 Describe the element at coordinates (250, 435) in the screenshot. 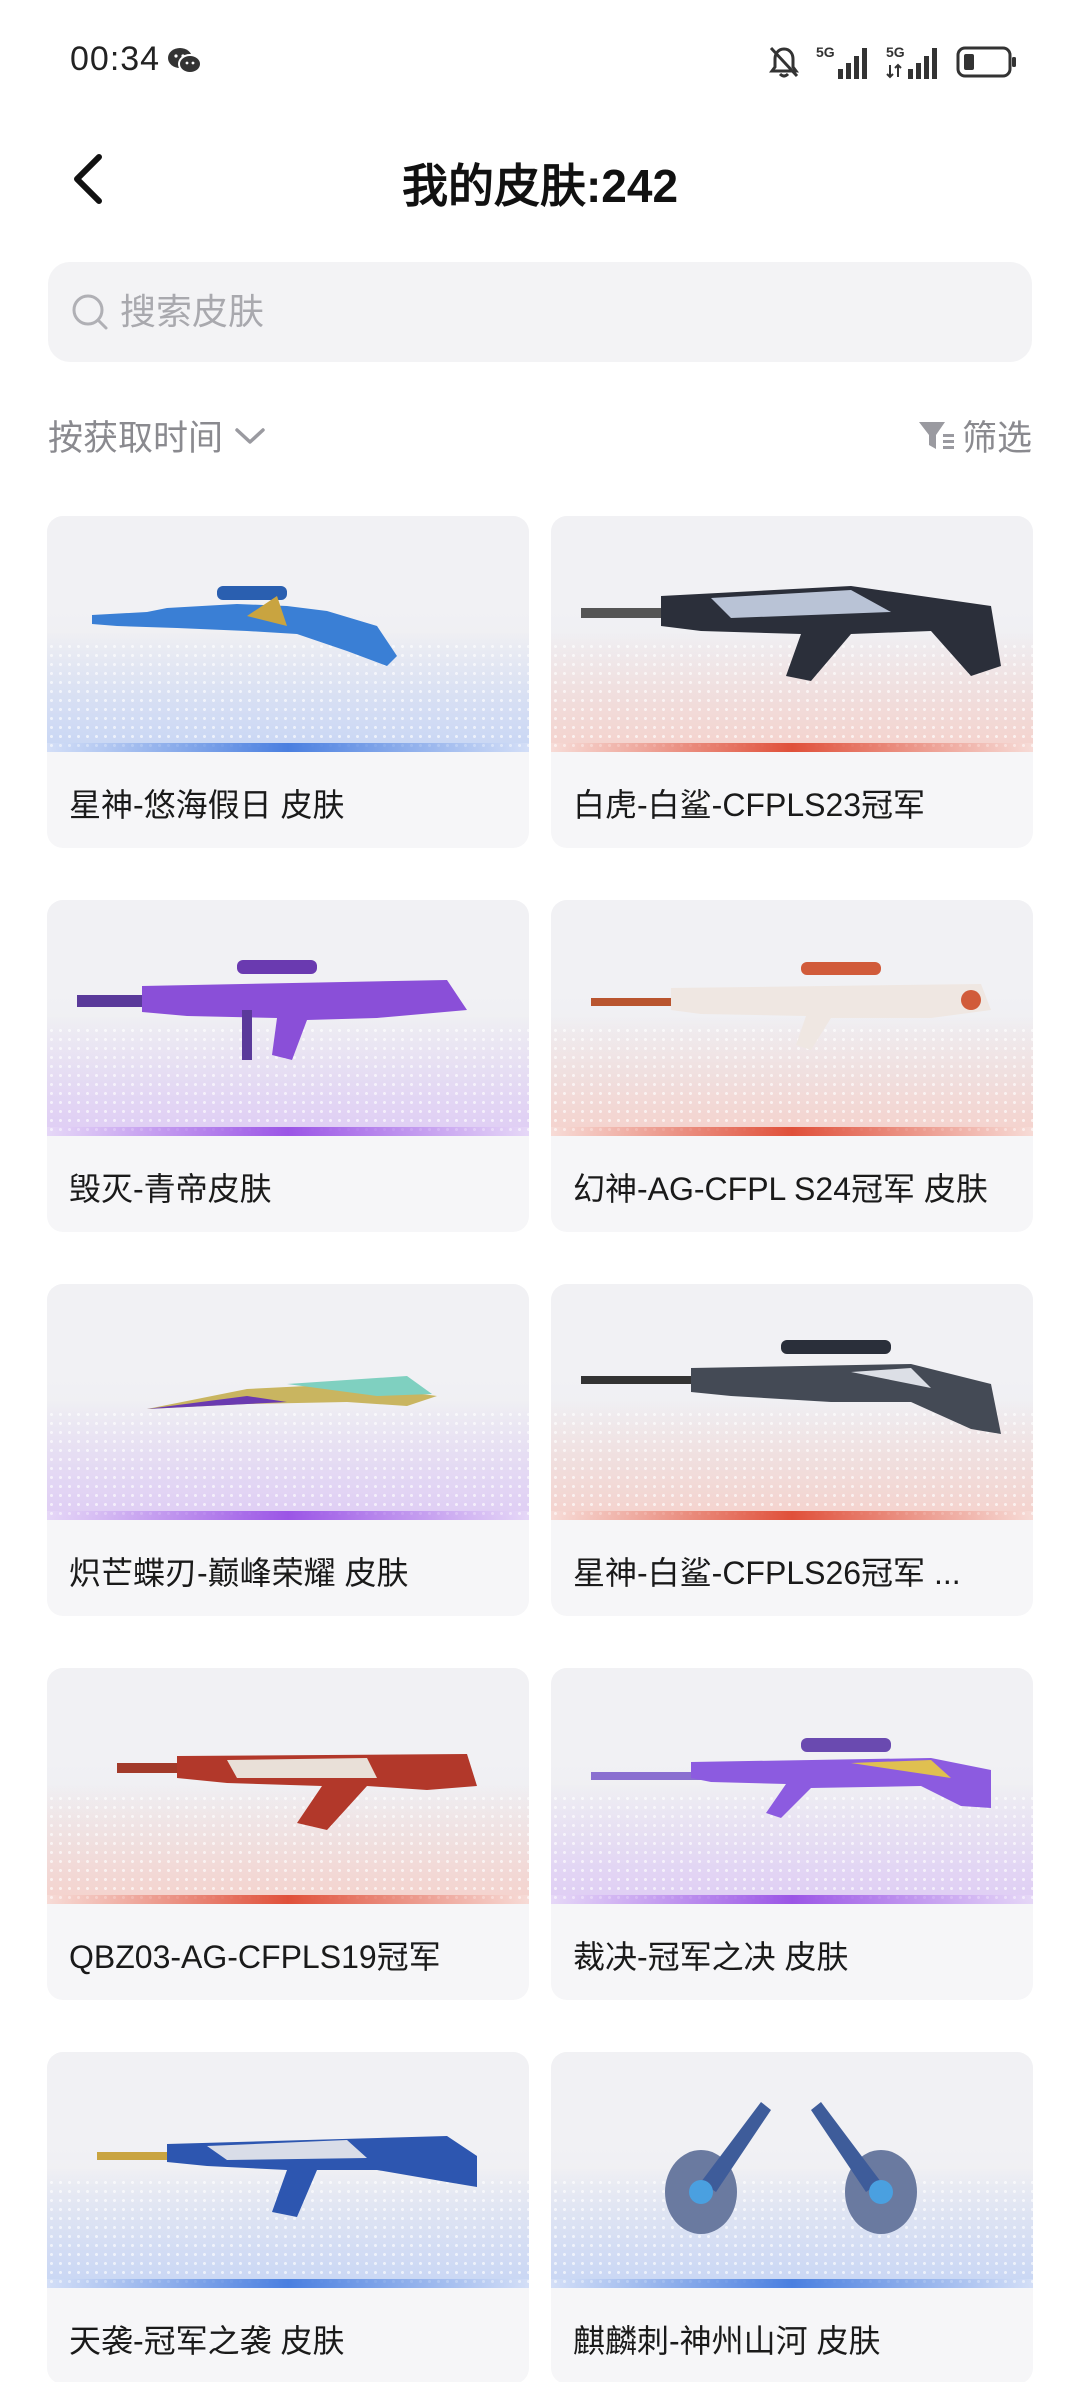

I see `chevron-down-icon` at that location.